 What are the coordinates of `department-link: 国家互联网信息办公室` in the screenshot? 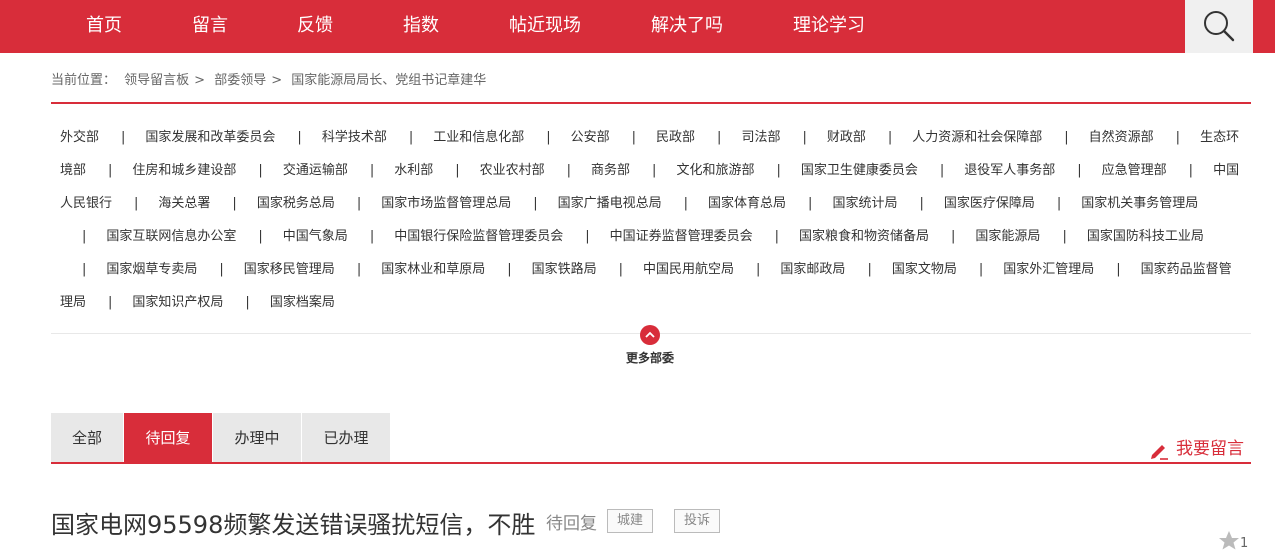 It's located at (171, 236).